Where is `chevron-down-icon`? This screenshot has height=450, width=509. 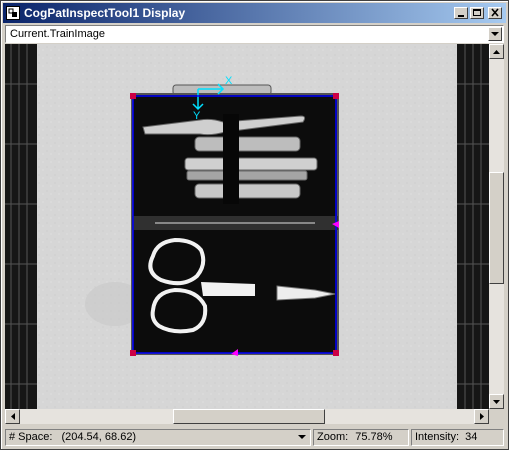 chevron-down-icon is located at coordinates (495, 33).